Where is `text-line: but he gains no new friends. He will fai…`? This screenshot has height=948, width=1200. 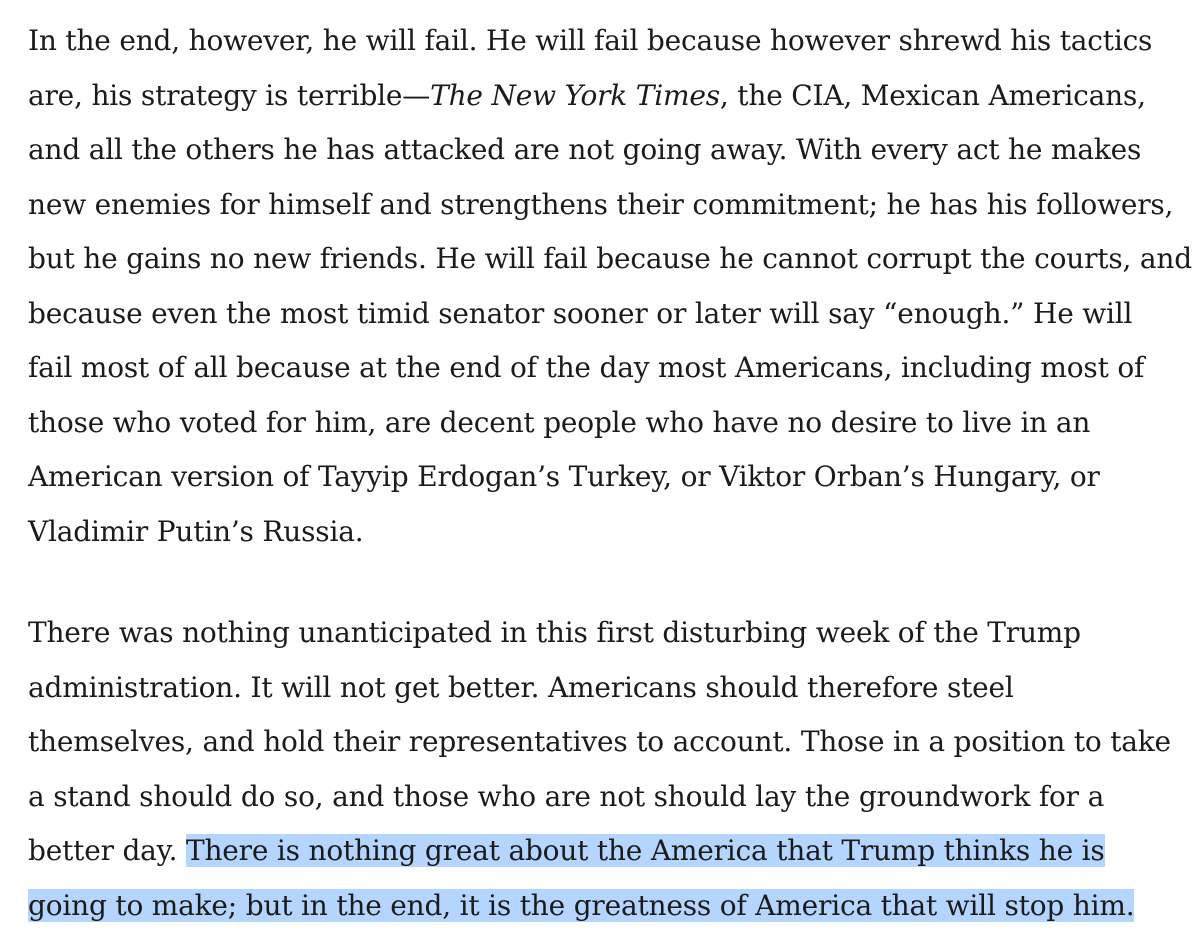
text-line: but he gains no new friends. He will fai… is located at coordinates (610, 258).